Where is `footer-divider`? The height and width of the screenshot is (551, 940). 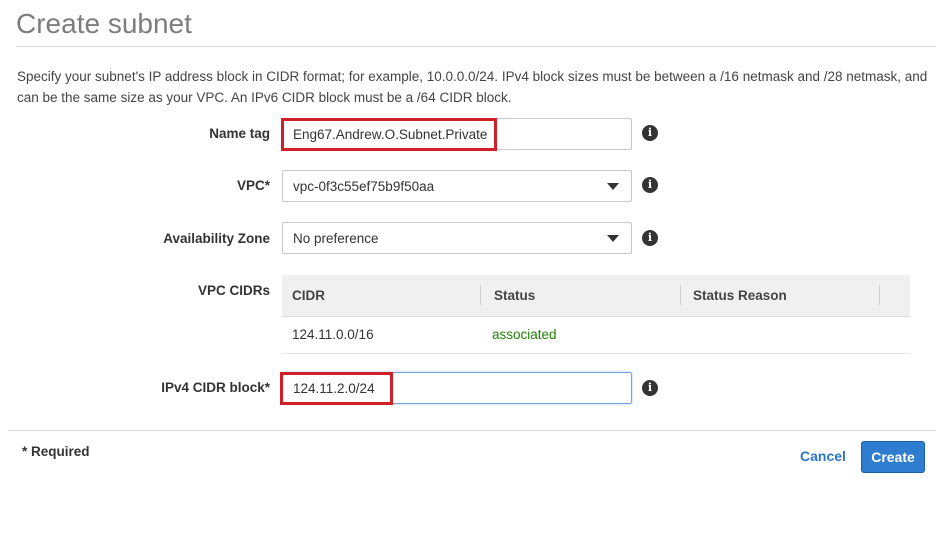
footer-divider is located at coordinates (472, 430).